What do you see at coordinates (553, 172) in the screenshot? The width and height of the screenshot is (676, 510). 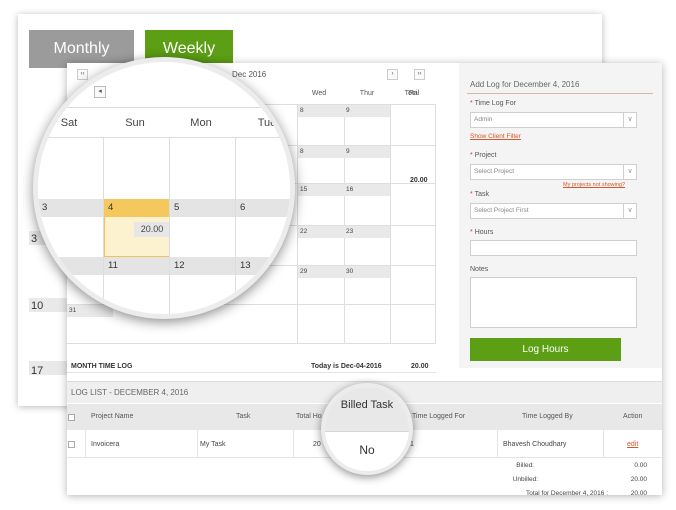 I see `project-select: Select Project ∨` at bounding box center [553, 172].